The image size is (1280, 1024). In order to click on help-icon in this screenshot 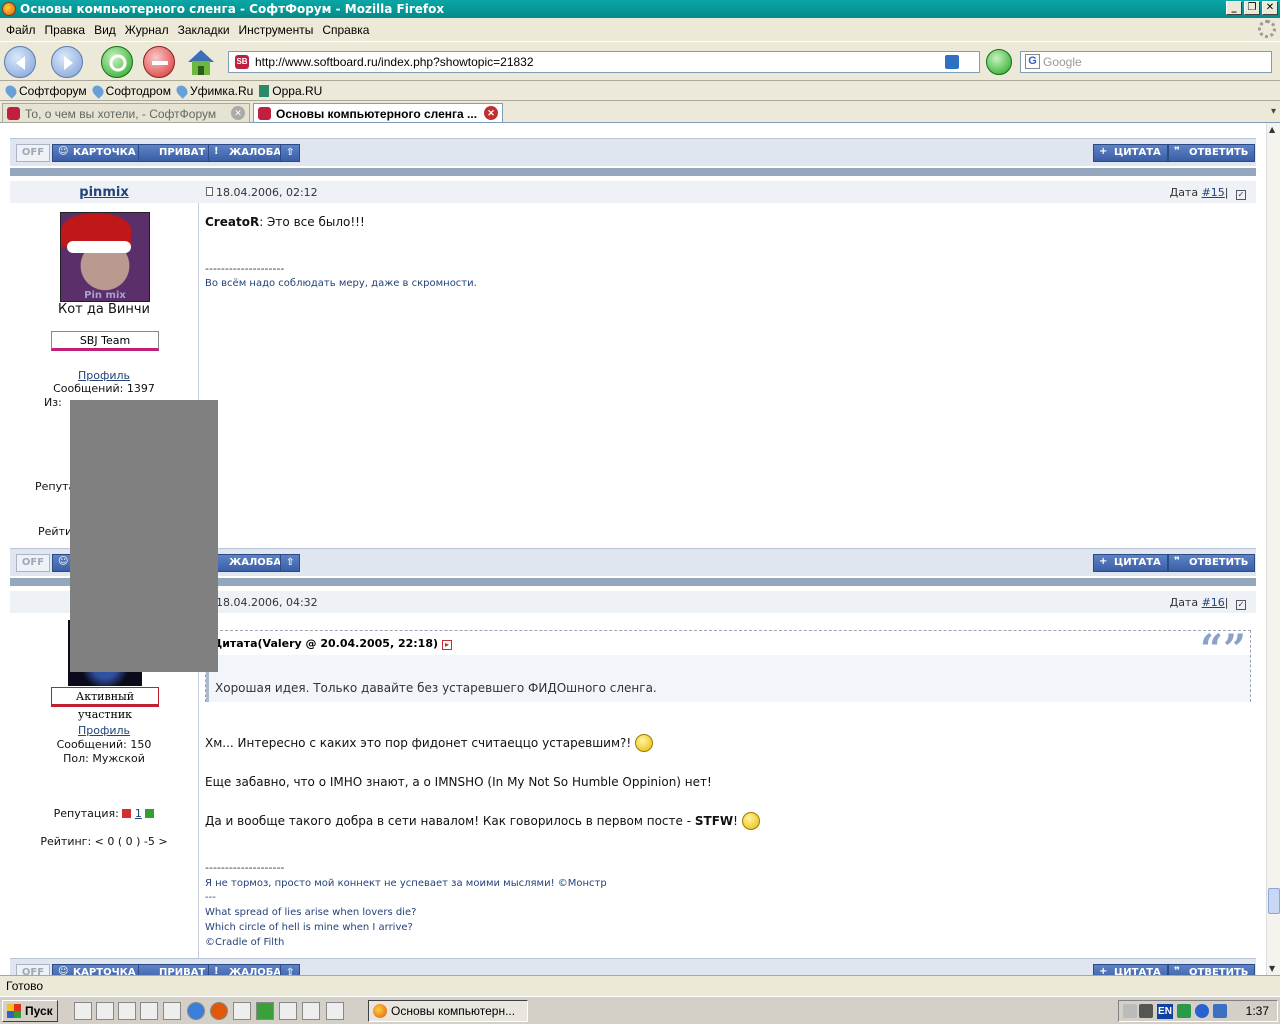, I will do `click(1202, 1011)`.